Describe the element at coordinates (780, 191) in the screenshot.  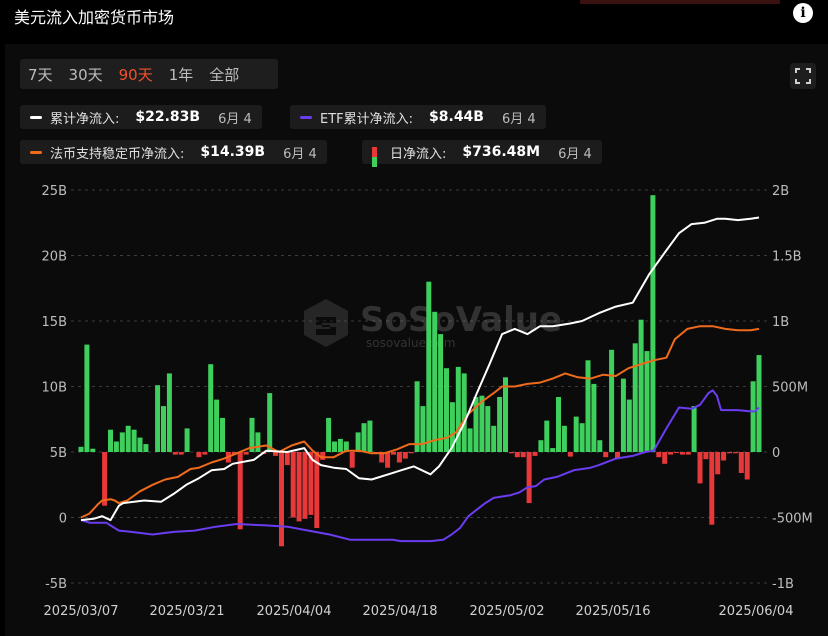
I see `y-right-tick-label: 2B` at that location.